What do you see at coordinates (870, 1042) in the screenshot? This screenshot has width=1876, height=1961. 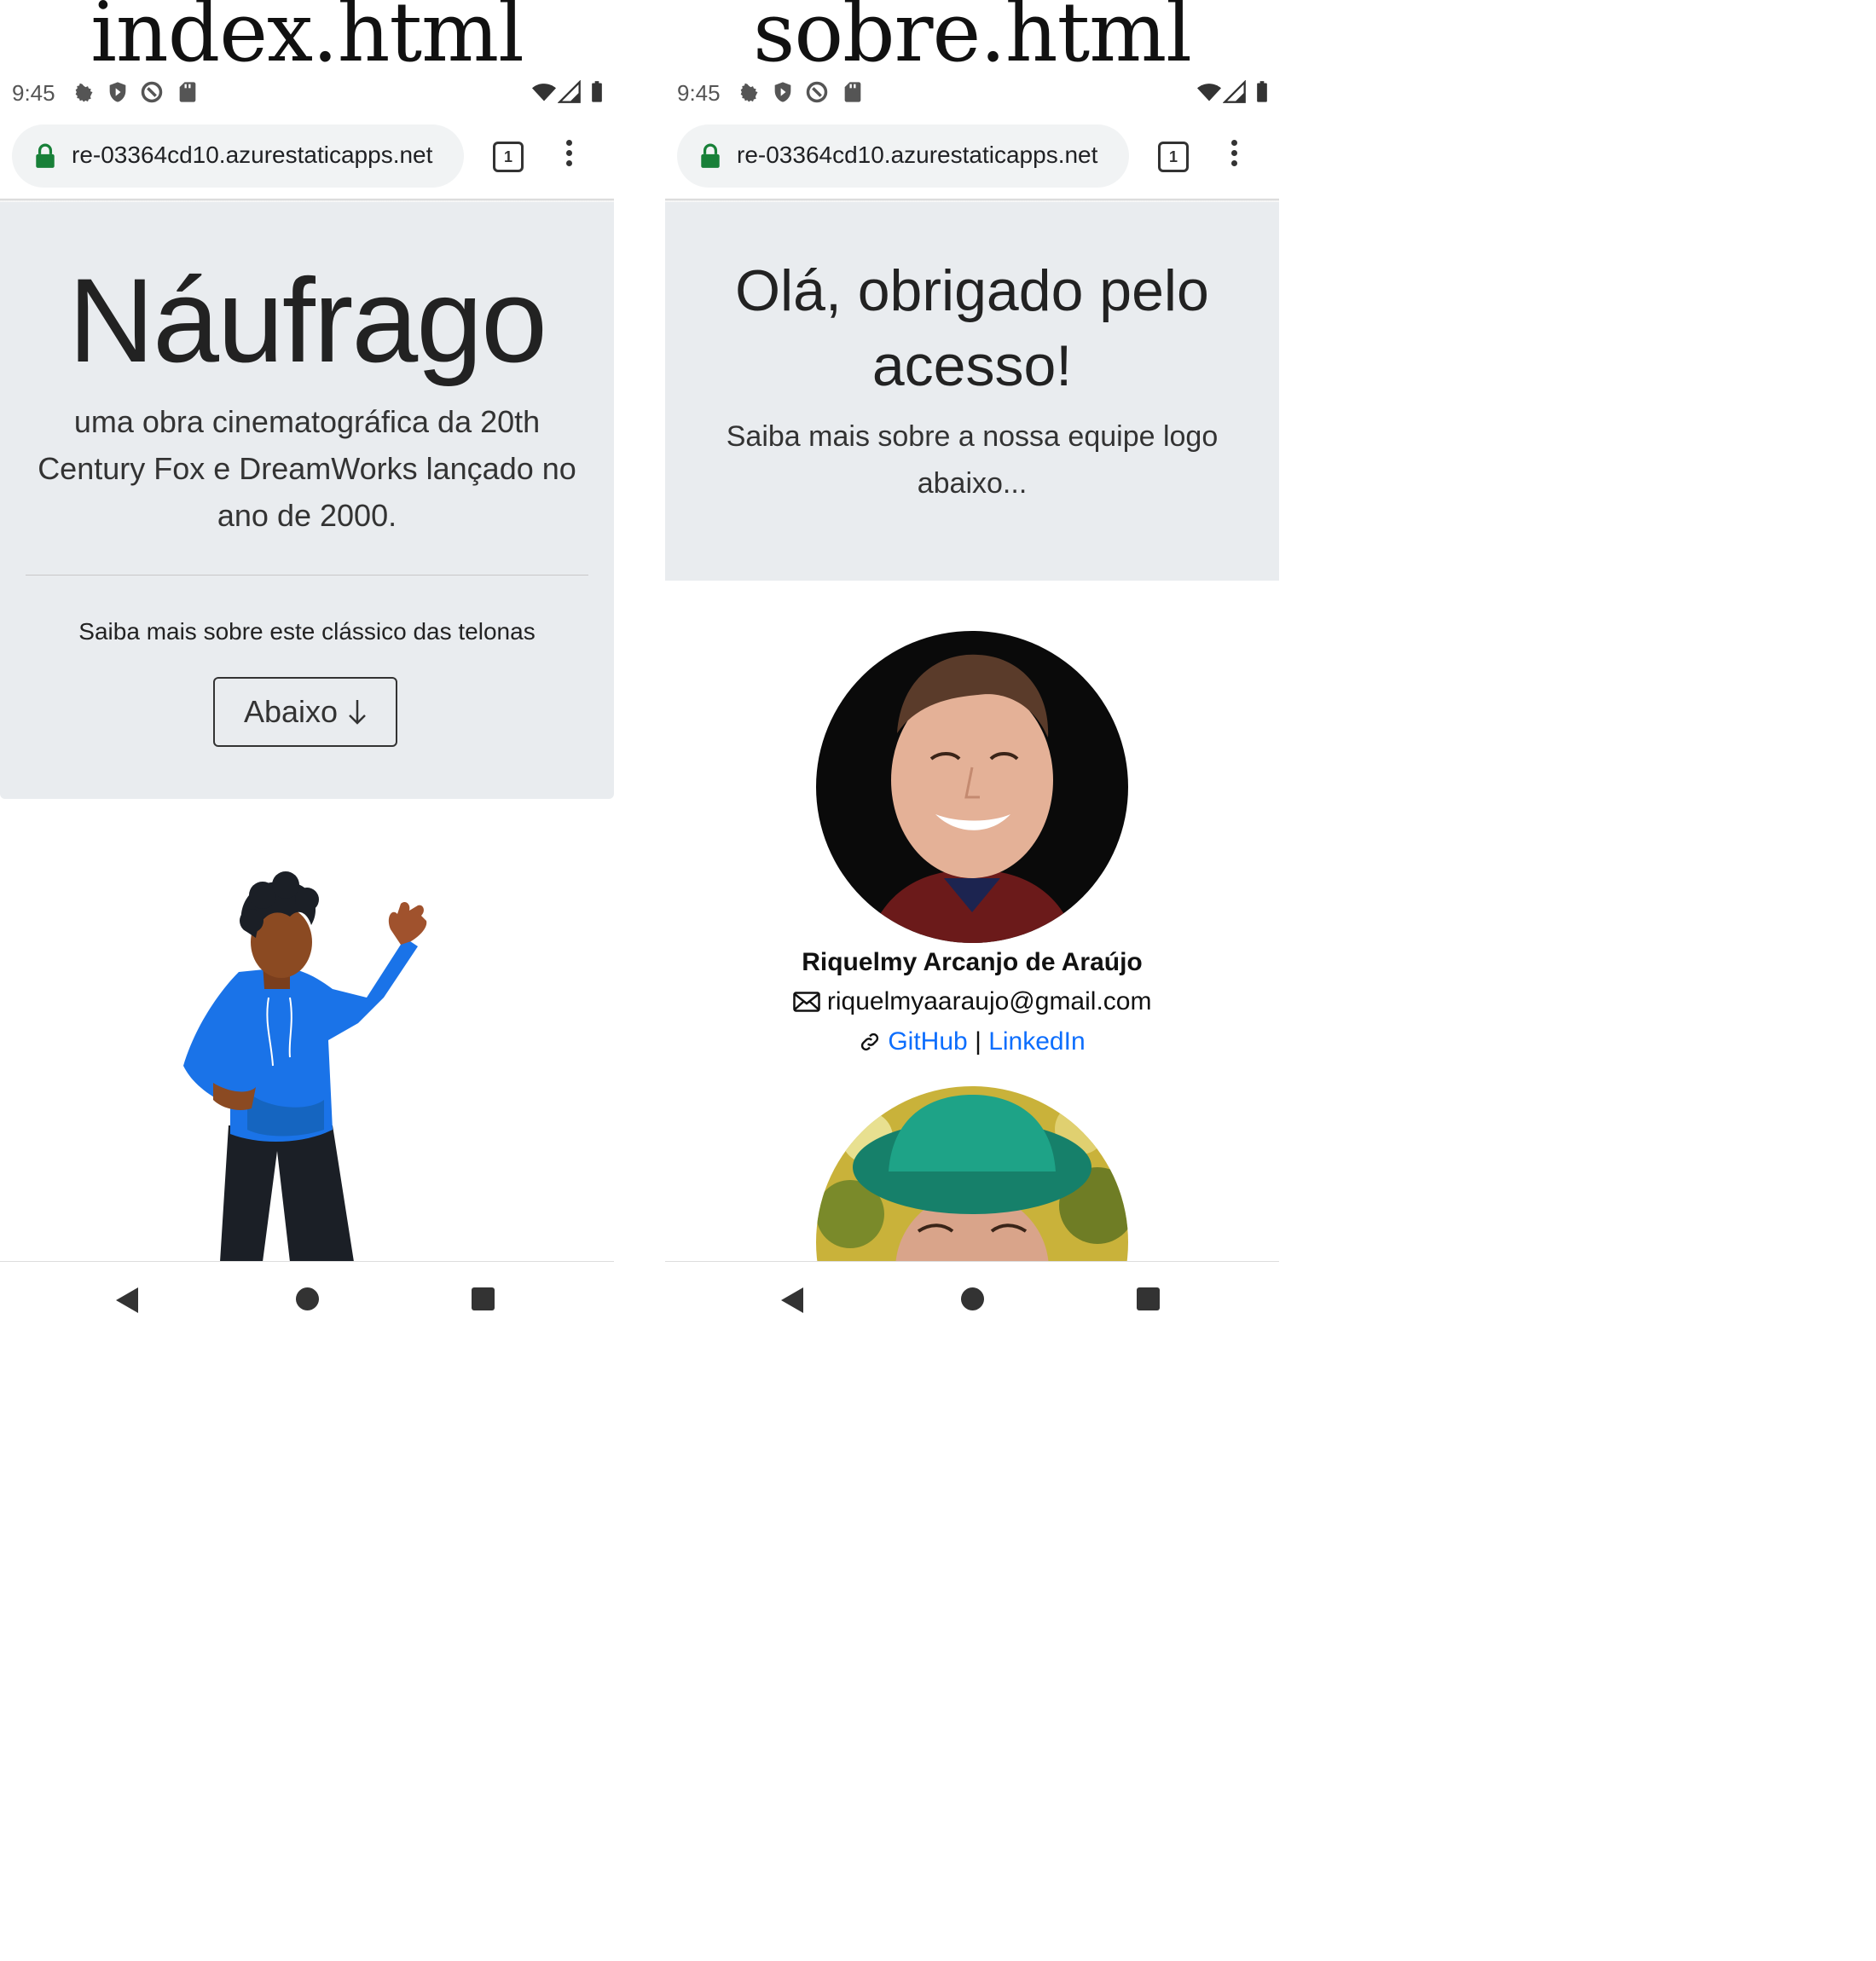 I see `link-icon` at bounding box center [870, 1042].